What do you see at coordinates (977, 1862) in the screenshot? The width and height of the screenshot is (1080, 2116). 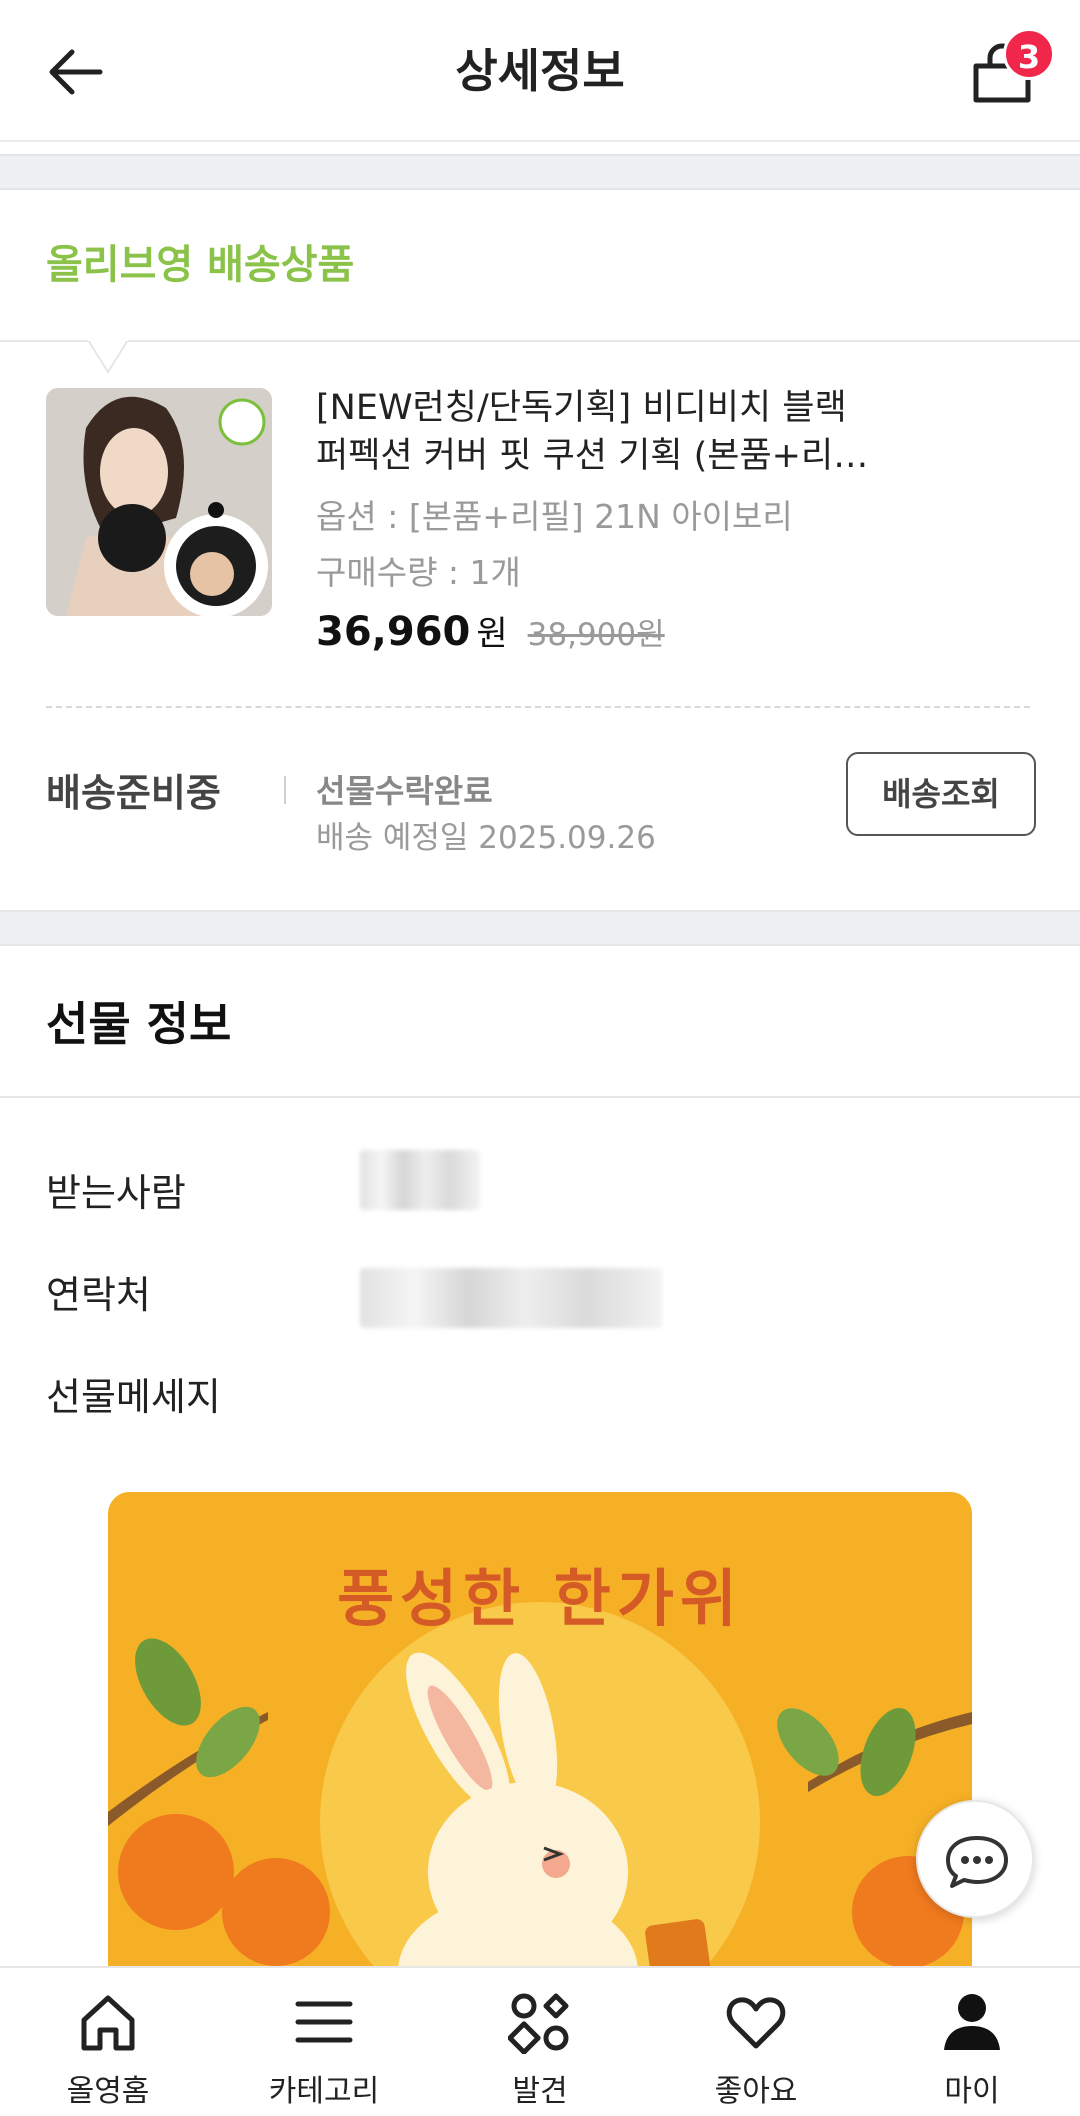 I see `chat-bubble-icon` at bounding box center [977, 1862].